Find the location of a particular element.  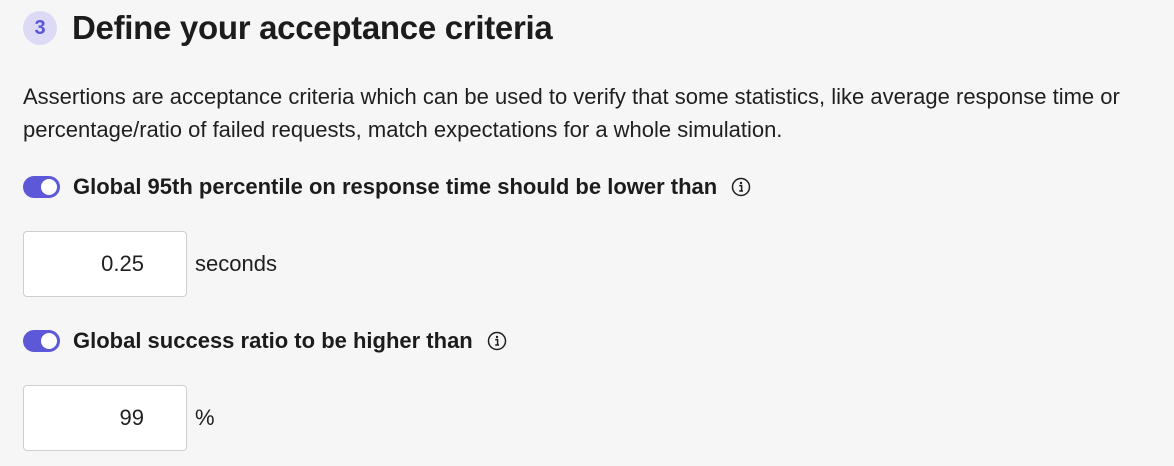

response-time-unit: seconds is located at coordinates (236, 263).